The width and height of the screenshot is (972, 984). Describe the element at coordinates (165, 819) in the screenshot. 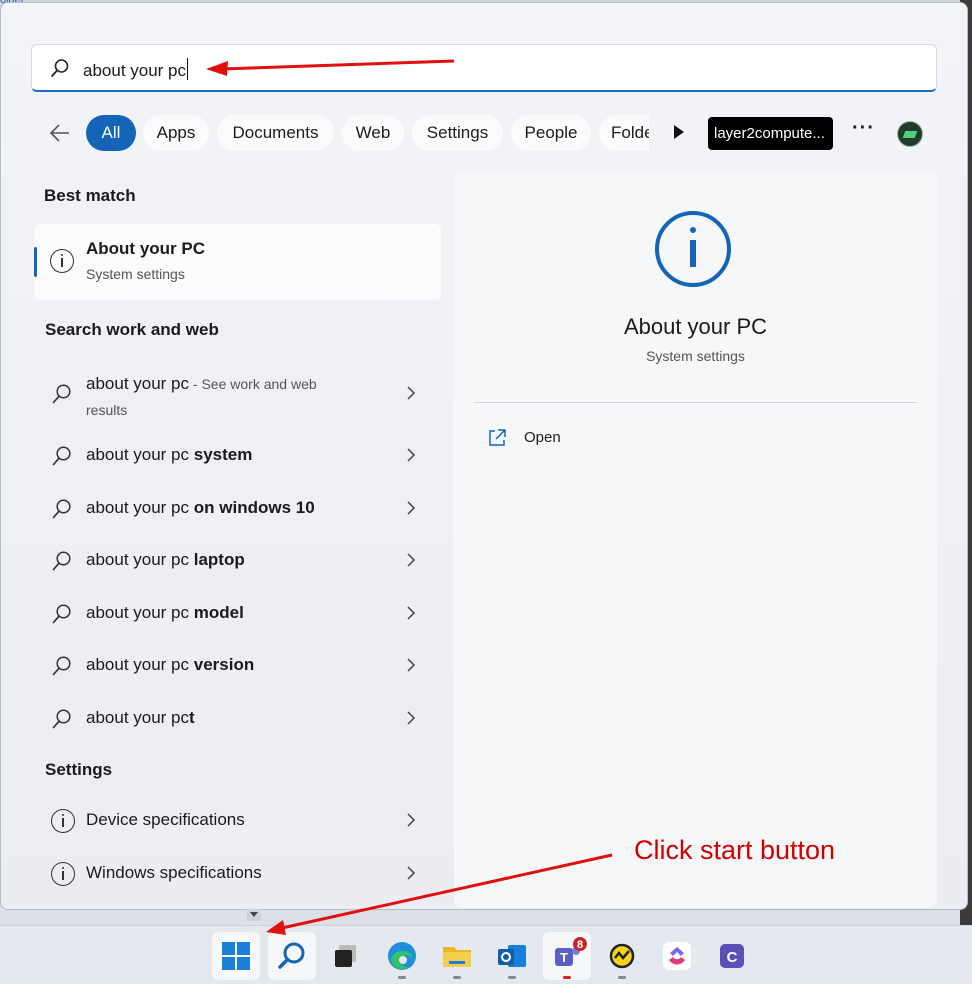

I see `settings-result-label: Device specifications` at that location.